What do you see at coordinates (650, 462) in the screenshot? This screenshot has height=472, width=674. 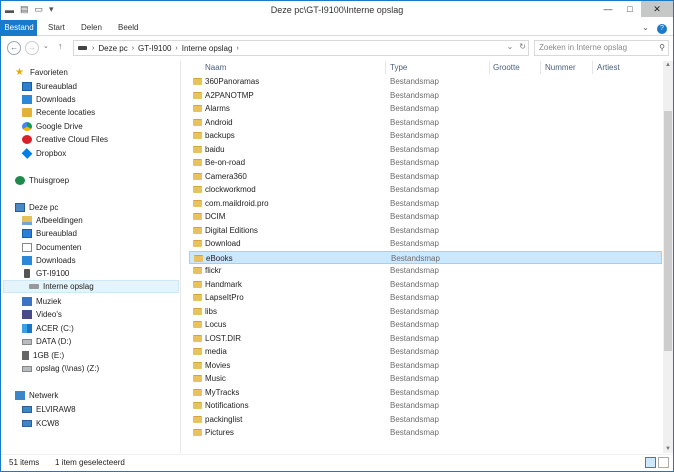 I see `details-view-icon` at bounding box center [650, 462].